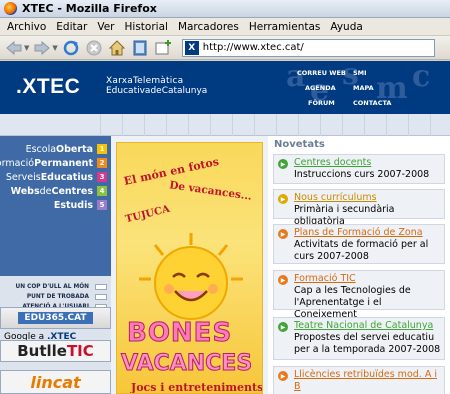 This screenshot has height=394, width=450. Describe the element at coordinates (191, 276) in the screenshot. I see `sun-illustration` at that location.